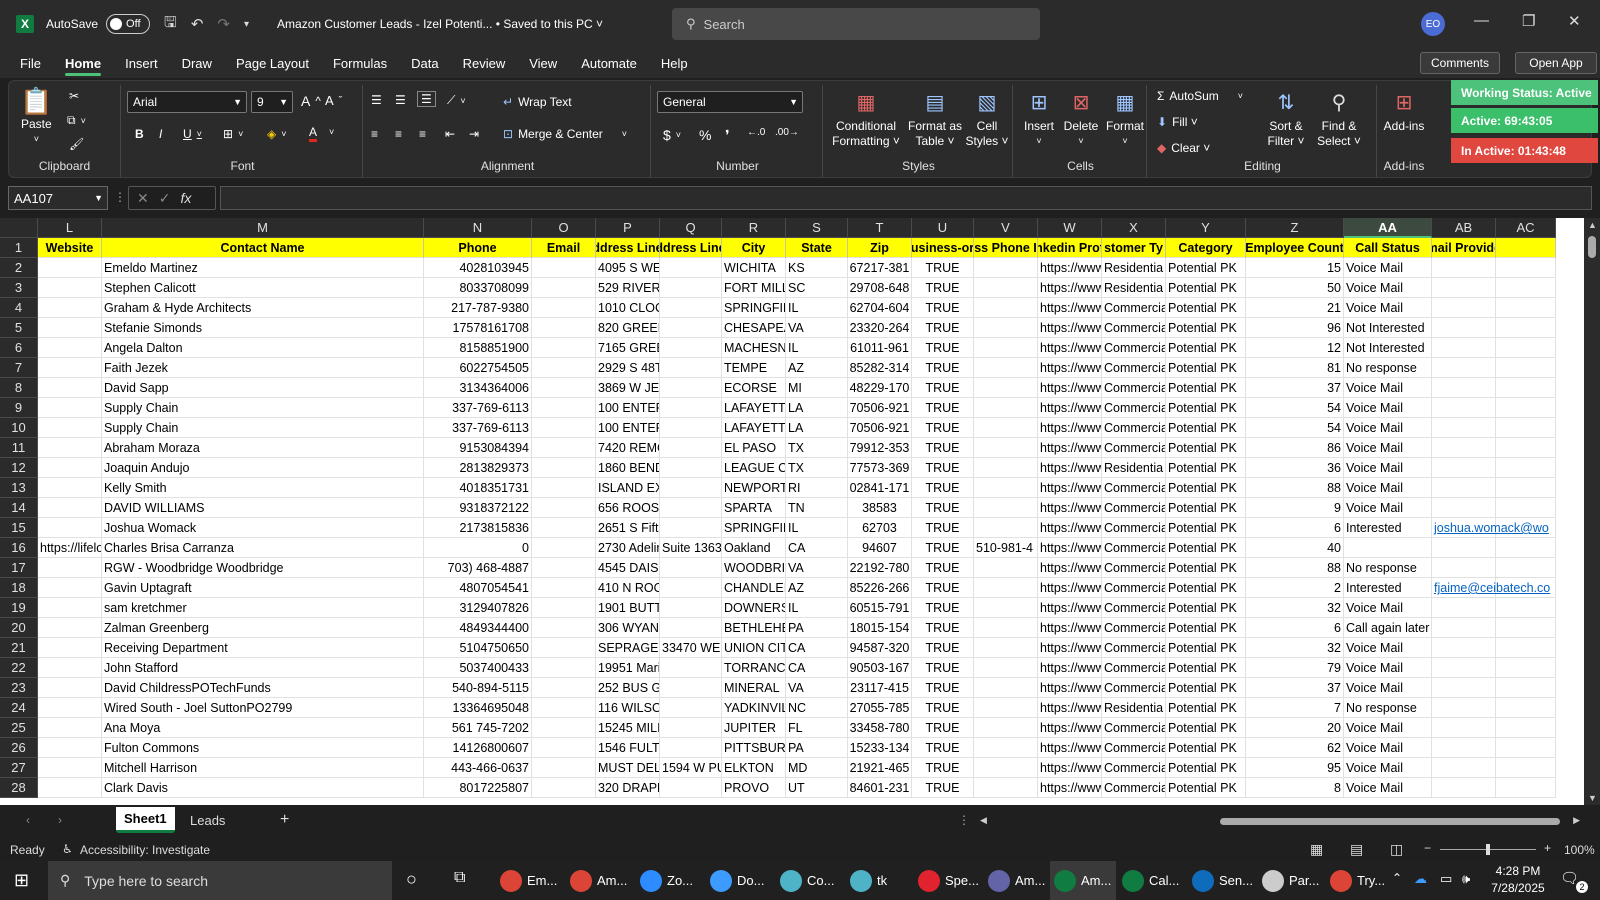  What do you see at coordinates (19, 248) in the screenshot?
I see `row-header: 1` at bounding box center [19, 248].